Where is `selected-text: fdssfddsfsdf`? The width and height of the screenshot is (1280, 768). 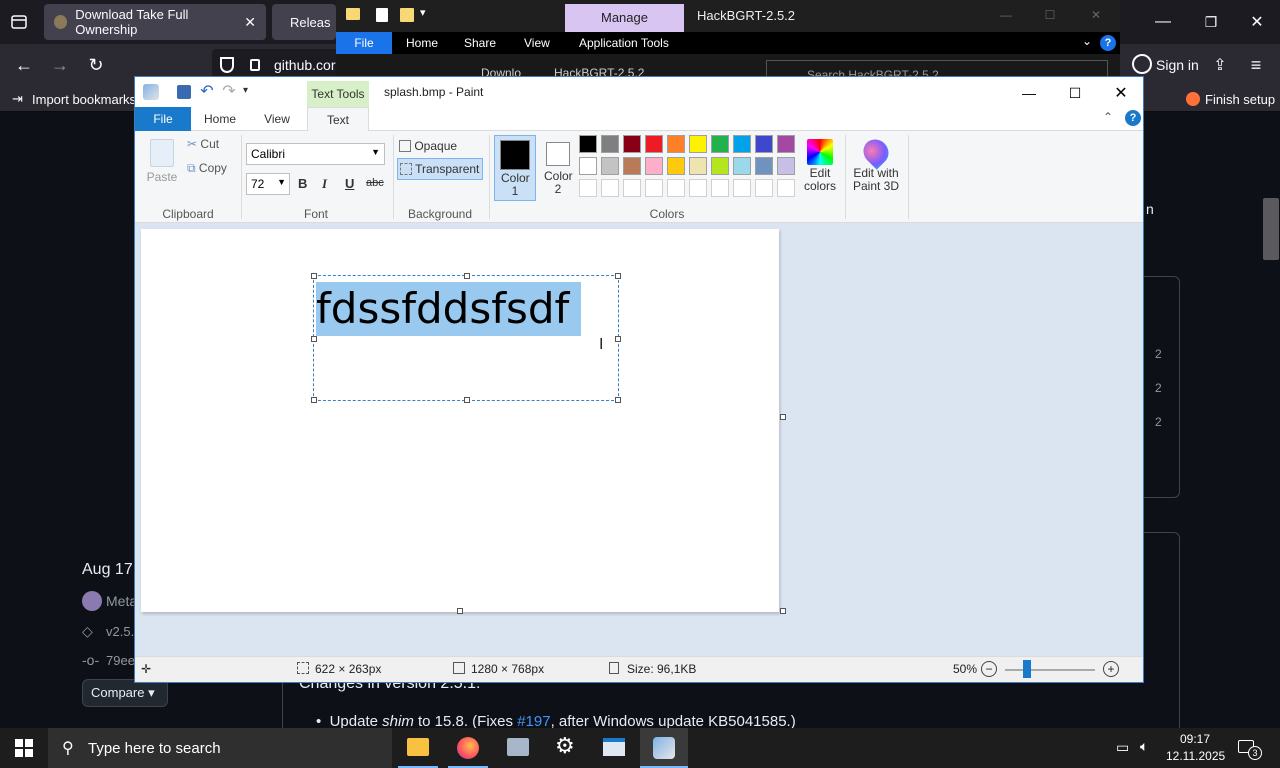
selected-text: fdssfddsfsdf is located at coordinates (449, 309).